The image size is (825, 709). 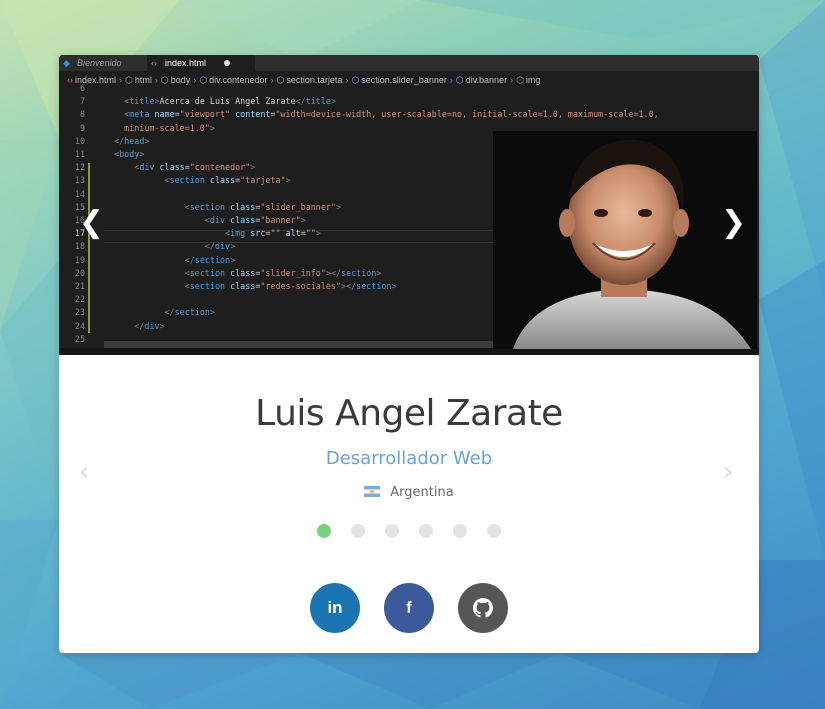 I want to click on line-number: 24, so click(x=79, y=325).